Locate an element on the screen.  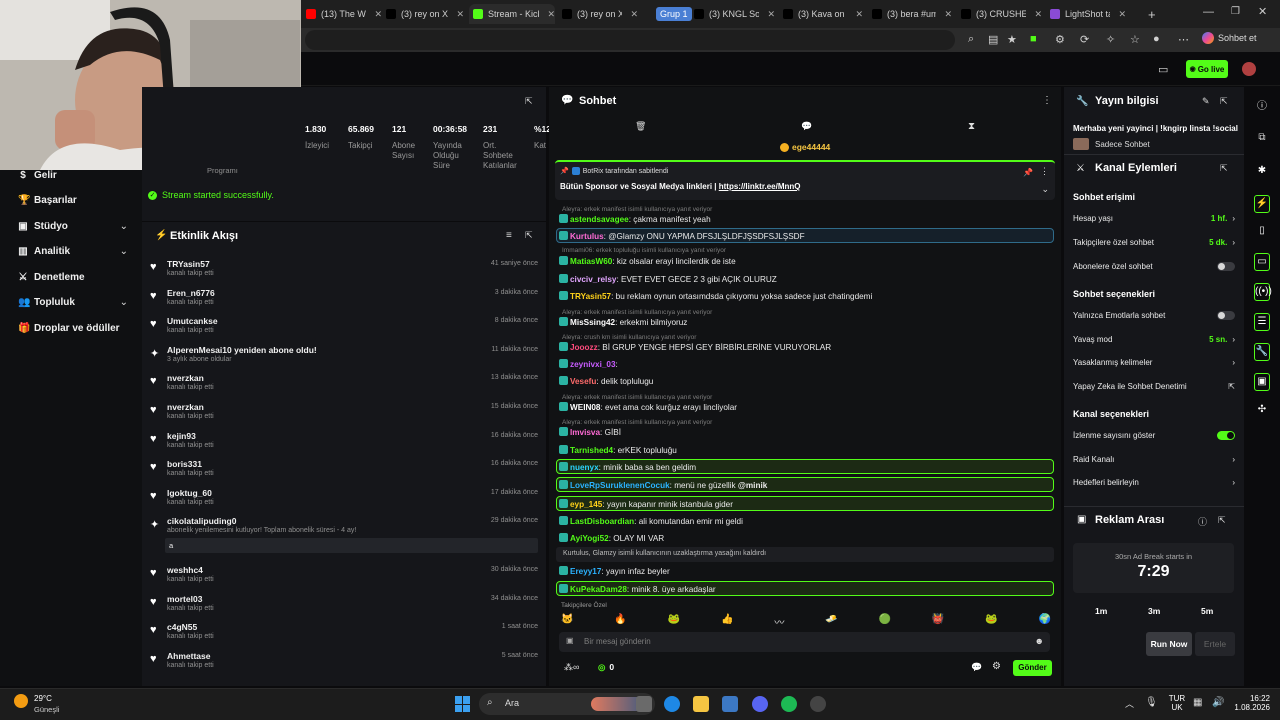
emote-icon: 🌍 is located at coordinates (1045, 621).